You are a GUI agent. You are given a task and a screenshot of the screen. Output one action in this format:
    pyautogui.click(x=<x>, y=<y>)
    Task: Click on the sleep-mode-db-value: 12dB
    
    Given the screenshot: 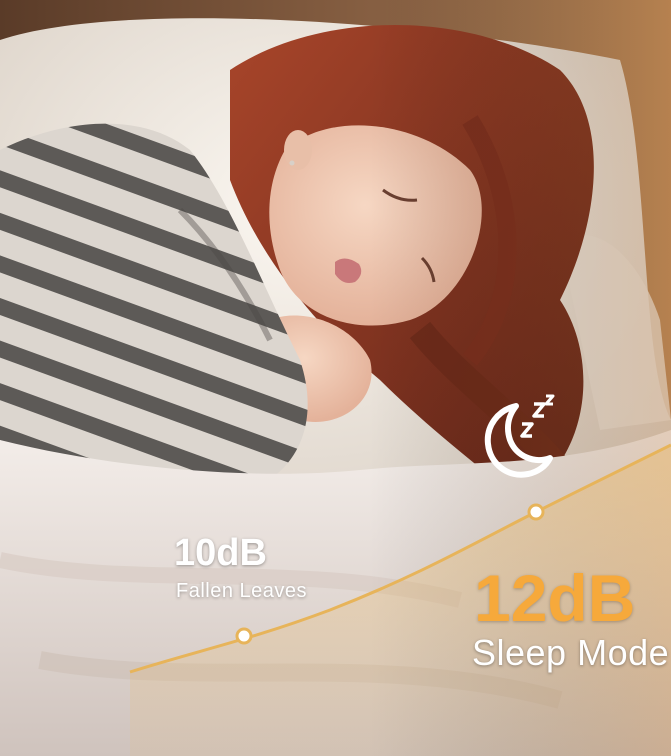 What is the action you would take?
    pyautogui.click(x=555, y=598)
    